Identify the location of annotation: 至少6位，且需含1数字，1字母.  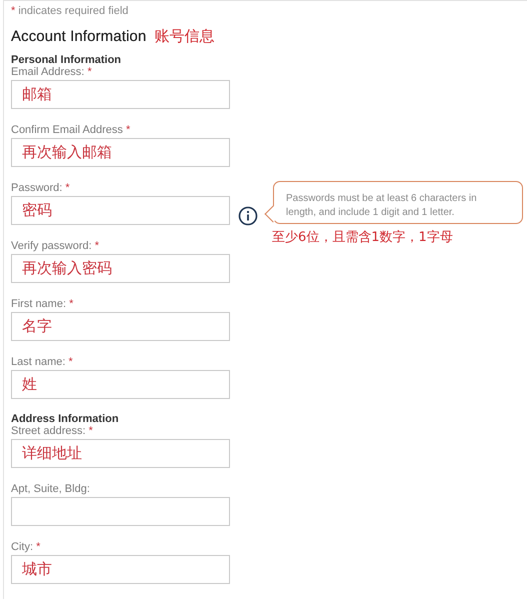
(362, 237).